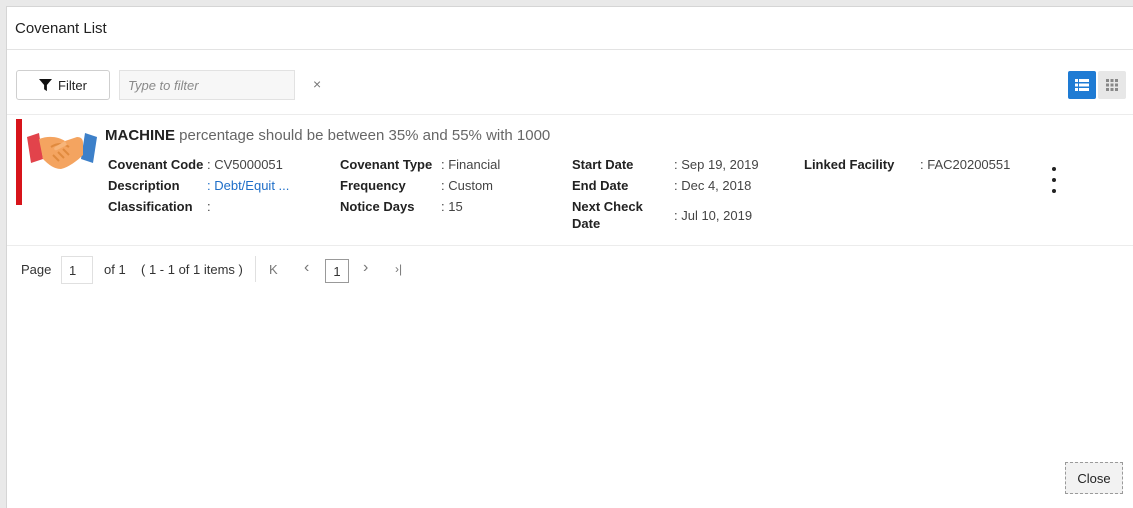  Describe the element at coordinates (586, 223) in the screenshot. I see `next-check-label-line2: Date` at that location.